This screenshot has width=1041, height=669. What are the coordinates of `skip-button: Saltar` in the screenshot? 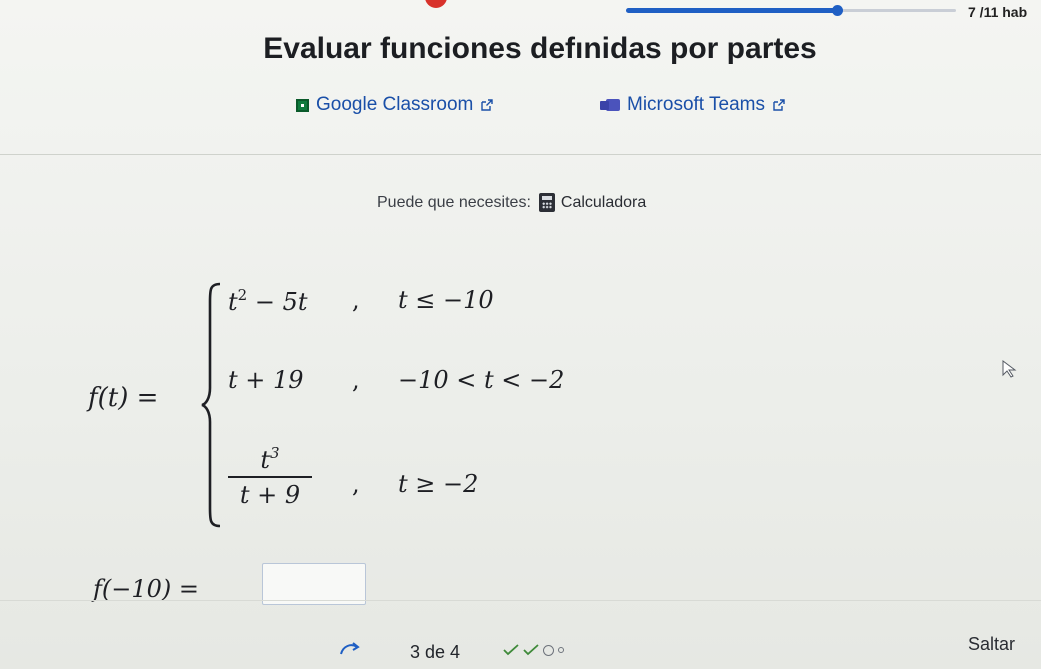 It's located at (991, 644).